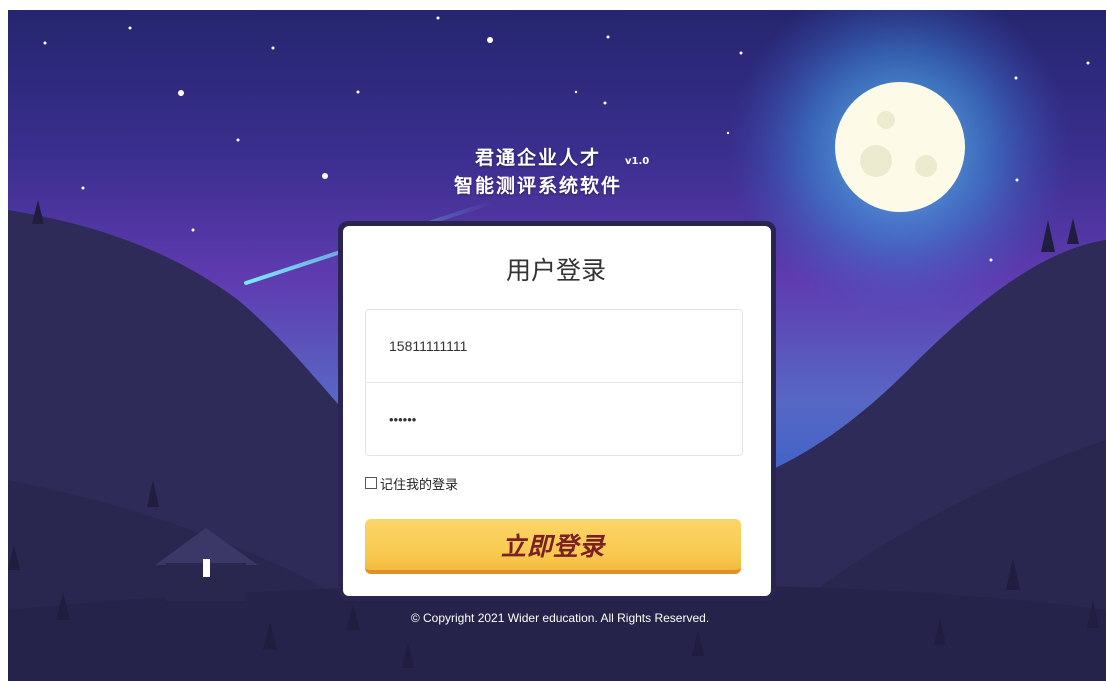 This screenshot has width=1106, height=681. I want to click on remember-me-row: 记住我的登录, so click(411, 483).